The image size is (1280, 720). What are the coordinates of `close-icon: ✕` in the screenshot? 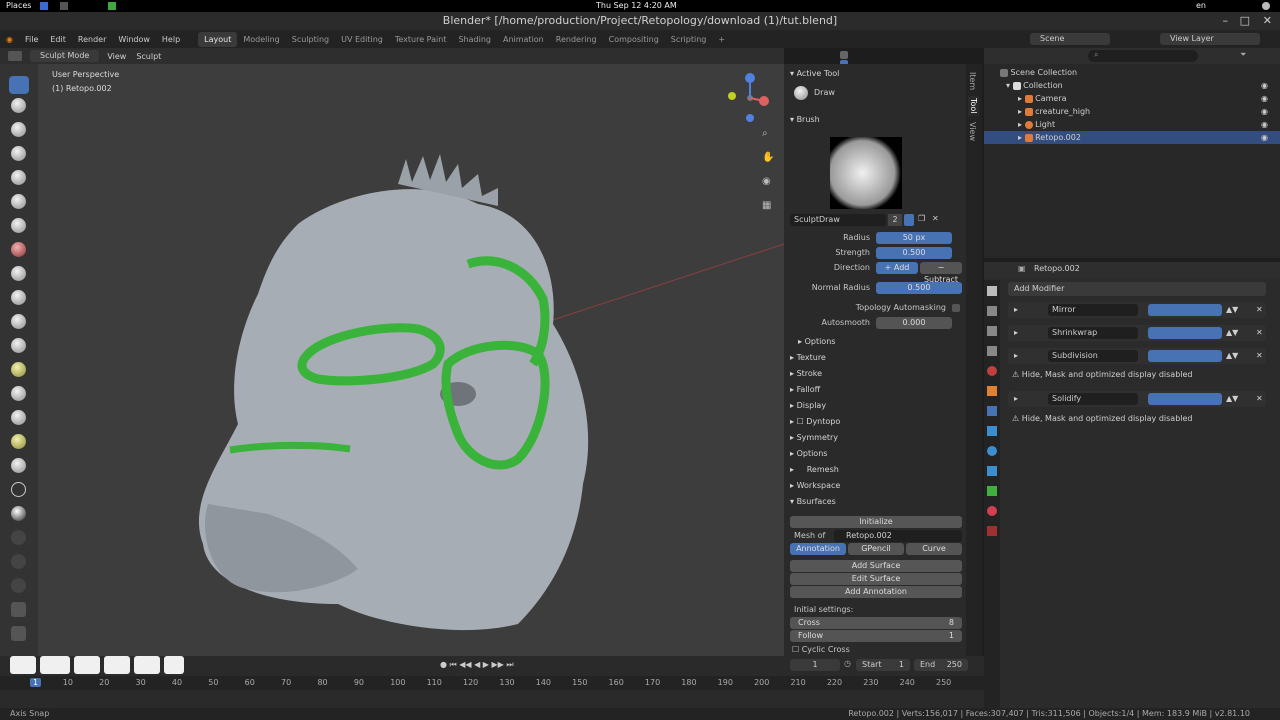 It's located at (1267, 21).